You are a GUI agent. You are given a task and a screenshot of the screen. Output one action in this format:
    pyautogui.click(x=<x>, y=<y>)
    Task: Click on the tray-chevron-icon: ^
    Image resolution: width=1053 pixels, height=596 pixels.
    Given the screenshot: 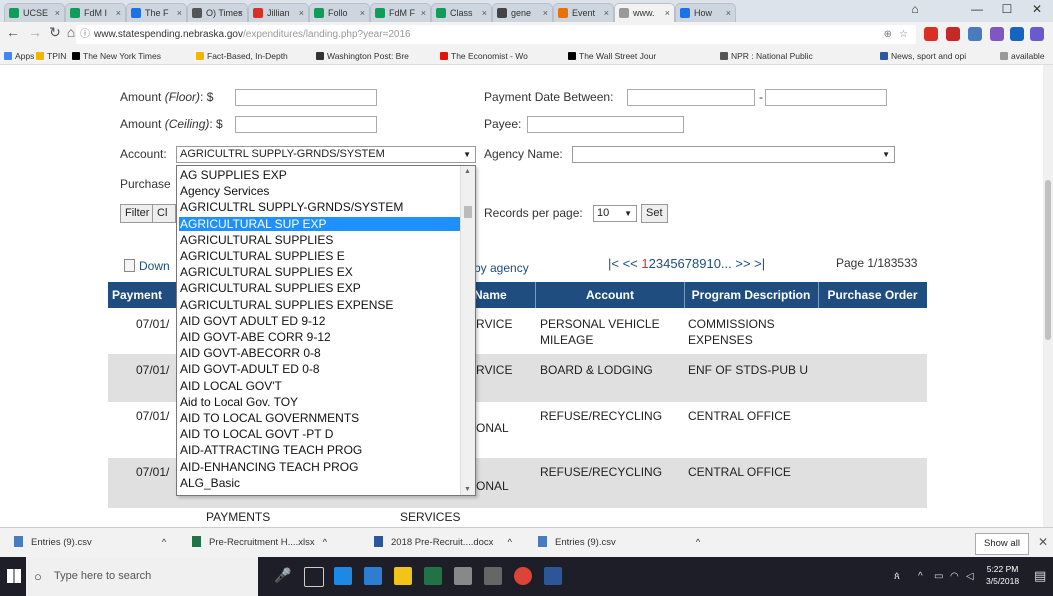 What is the action you would take?
    pyautogui.click(x=920, y=576)
    